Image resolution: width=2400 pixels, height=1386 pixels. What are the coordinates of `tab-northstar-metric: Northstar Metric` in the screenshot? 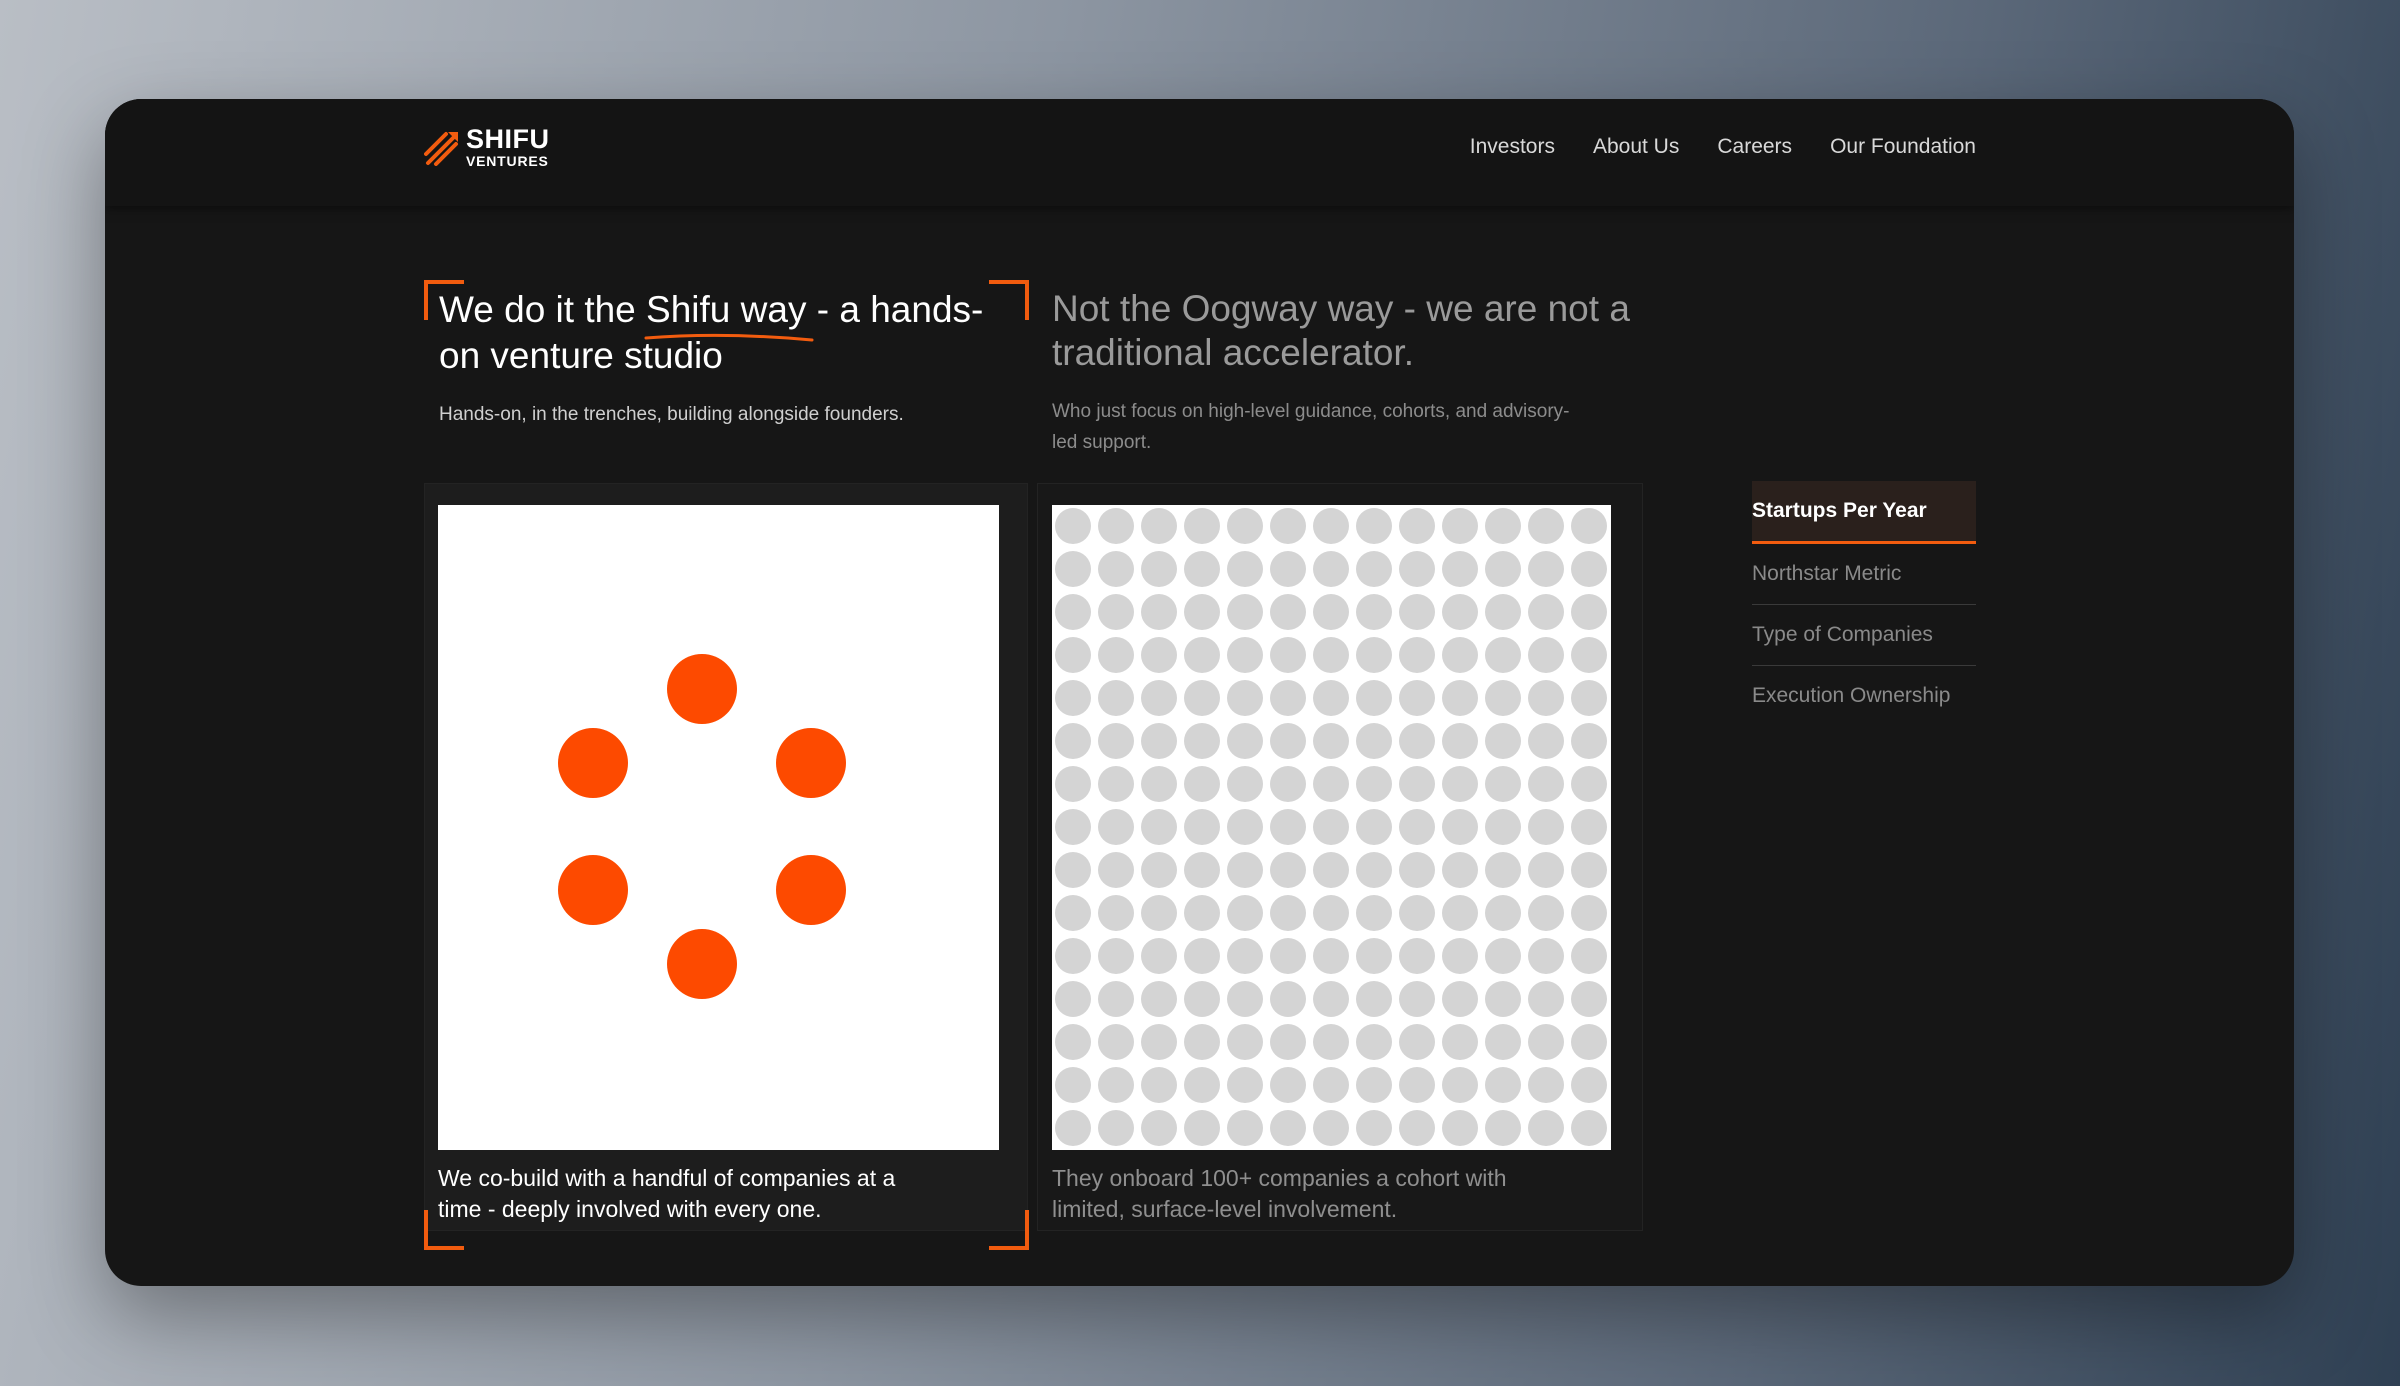 It's located at (1864, 574).